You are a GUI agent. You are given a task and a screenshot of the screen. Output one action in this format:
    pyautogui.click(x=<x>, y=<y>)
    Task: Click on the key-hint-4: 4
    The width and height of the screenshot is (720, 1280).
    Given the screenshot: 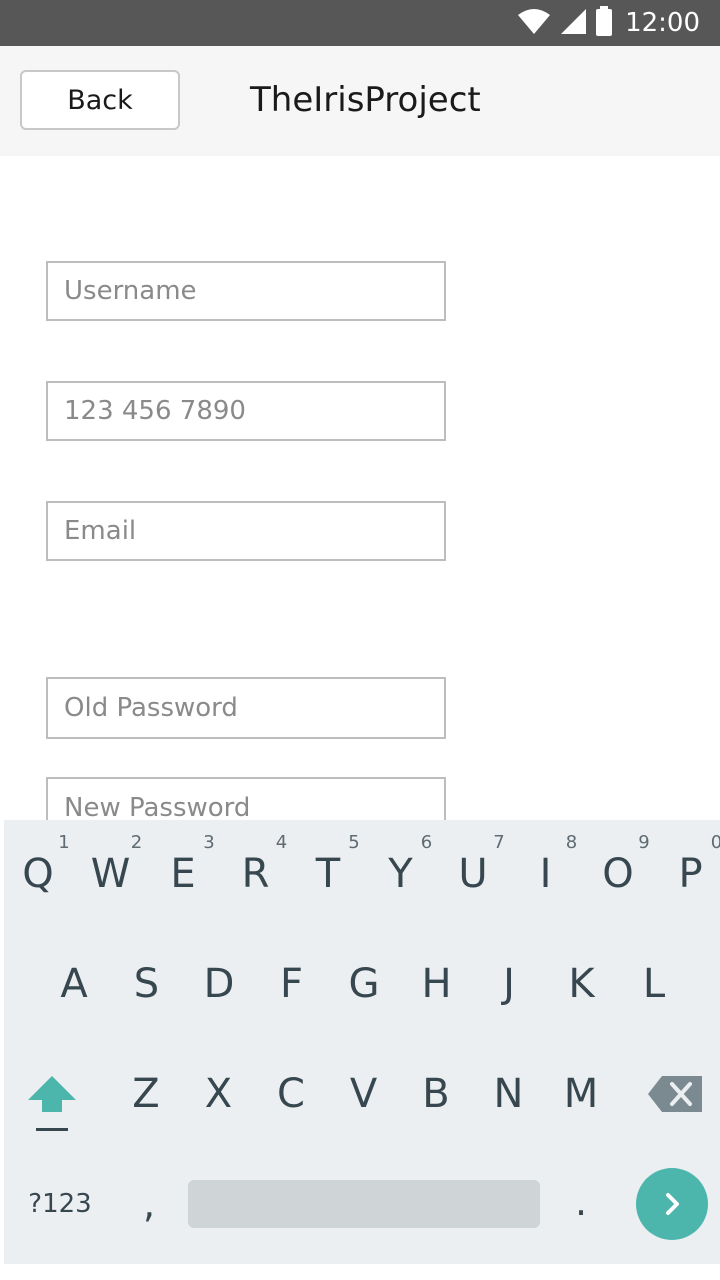 What is the action you would take?
    pyautogui.click(x=281, y=842)
    